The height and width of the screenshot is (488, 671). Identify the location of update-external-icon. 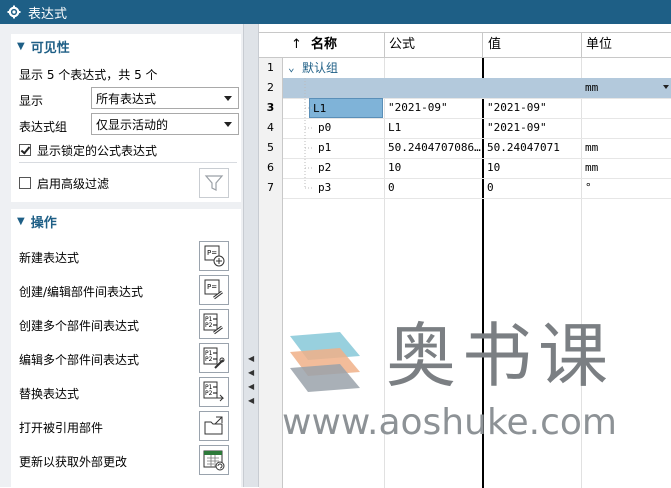
(214, 460).